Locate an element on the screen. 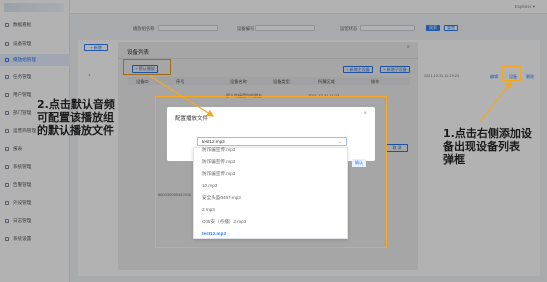 Image resolution: width=547 pixels, height=282 pixels. arrow-to-audio-dialog is located at coordinates (182, 96).